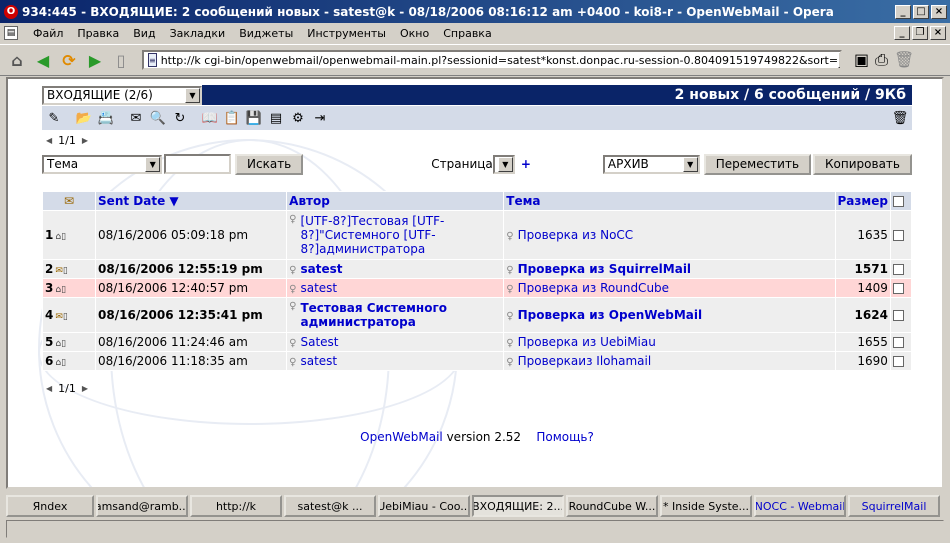 The image size is (950, 543). I want to click on row-date: 08/16/2006 11:18:35 am, so click(191, 361).